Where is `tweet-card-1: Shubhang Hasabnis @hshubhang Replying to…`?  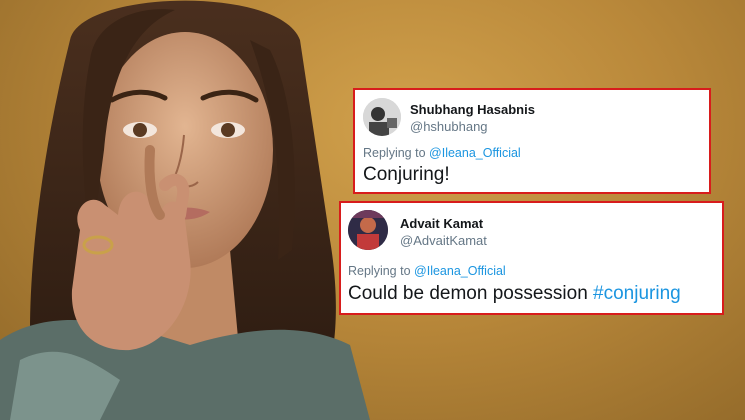
tweet-card-1: Shubhang Hasabnis @hshubhang Replying to… is located at coordinates (532, 141).